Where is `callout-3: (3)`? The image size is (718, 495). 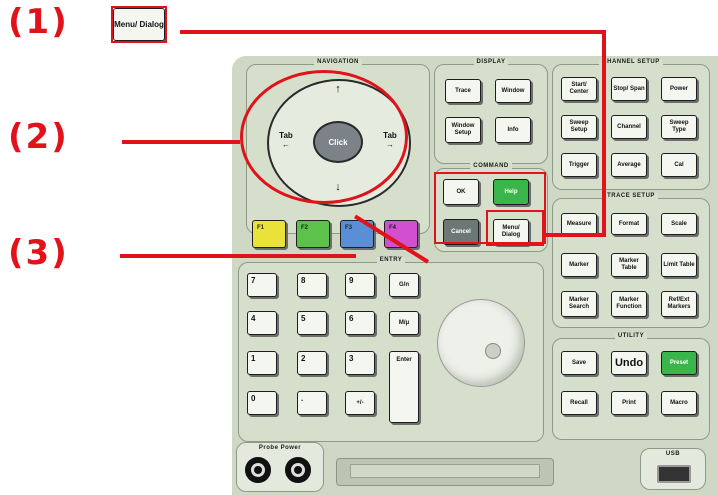
callout-3: (3) is located at coordinates (38, 253).